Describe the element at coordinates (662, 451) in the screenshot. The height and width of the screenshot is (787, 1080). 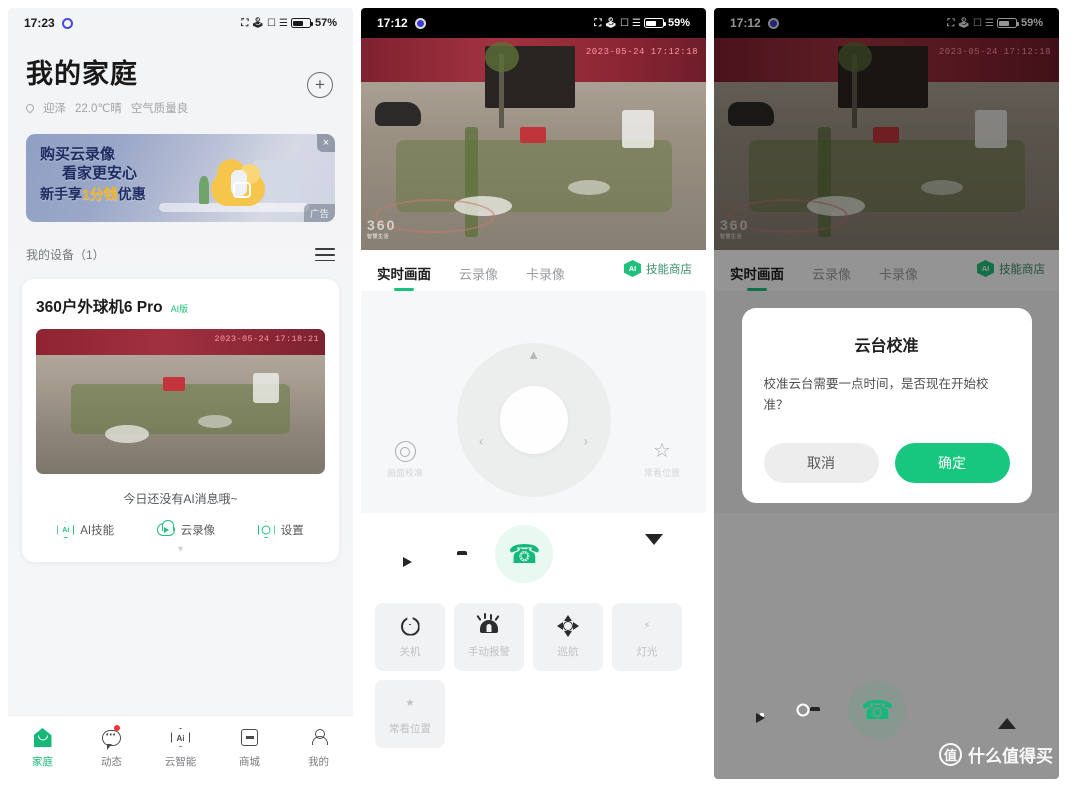
I see `star-icon: ☆` at that location.